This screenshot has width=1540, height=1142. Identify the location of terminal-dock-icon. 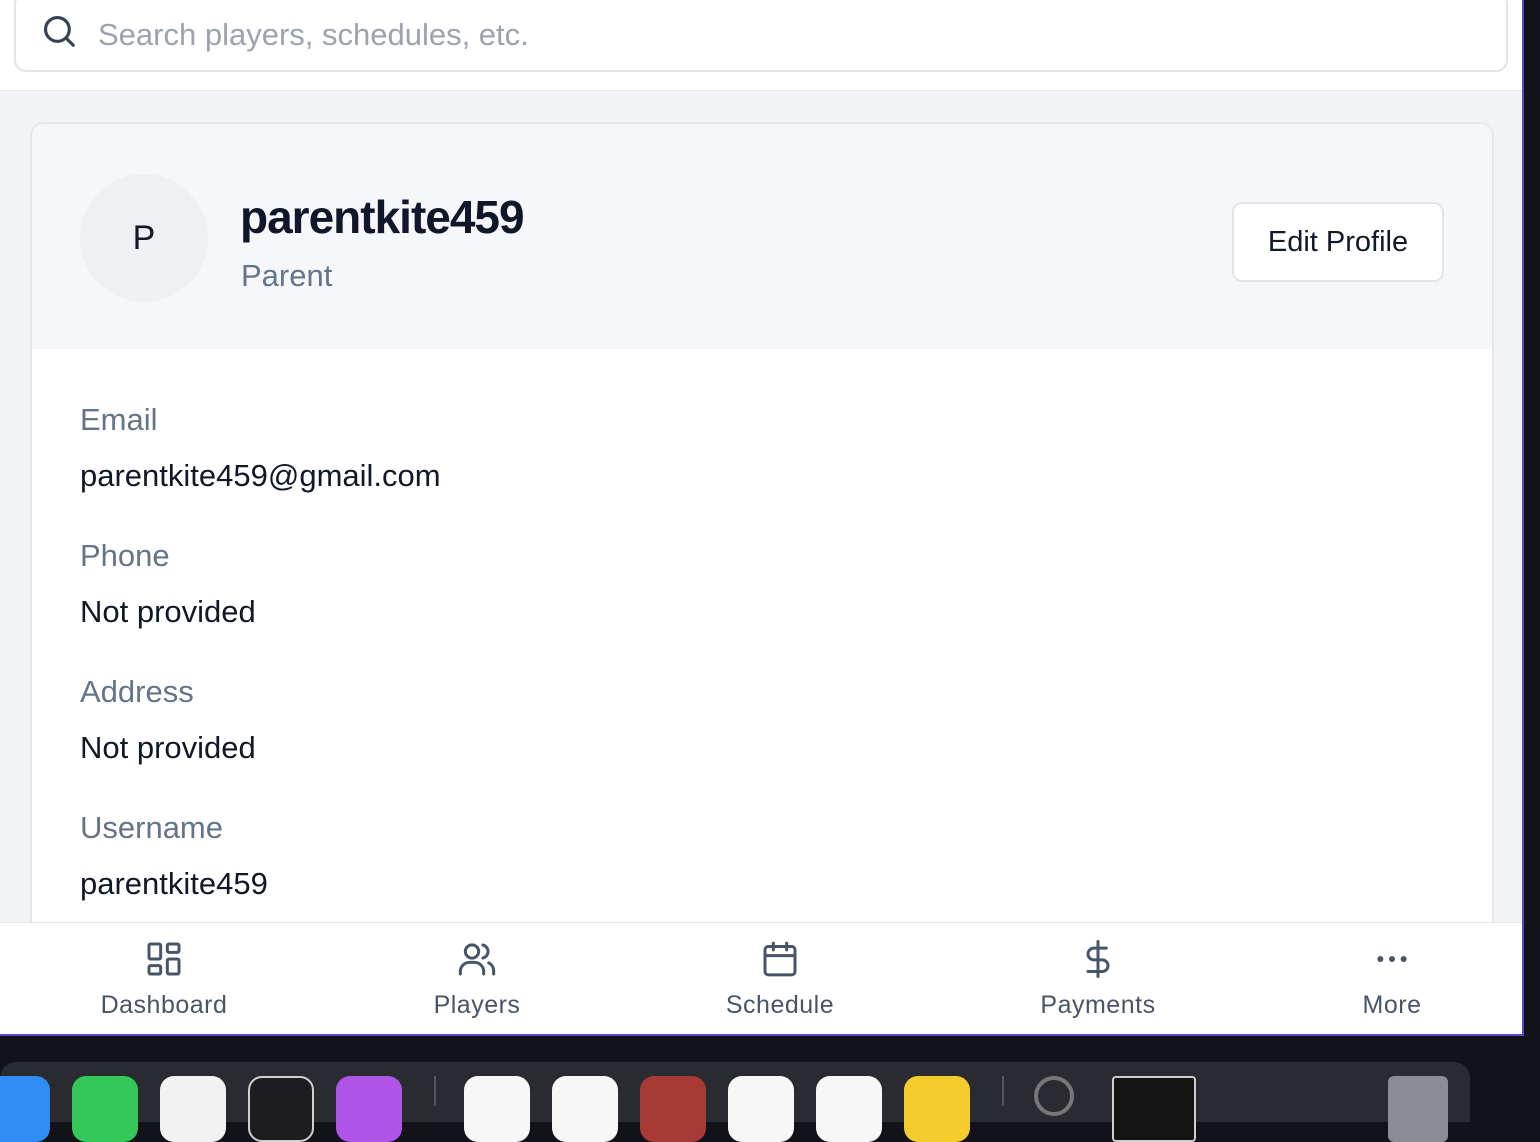
(281, 1109).